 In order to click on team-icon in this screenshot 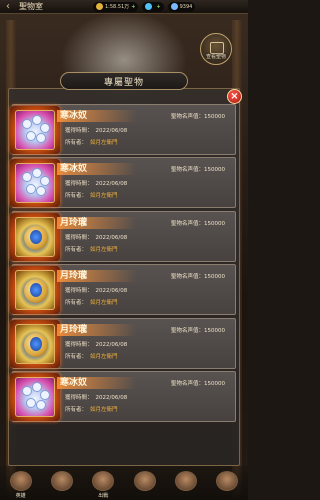, I will do `click(61, 481)`.